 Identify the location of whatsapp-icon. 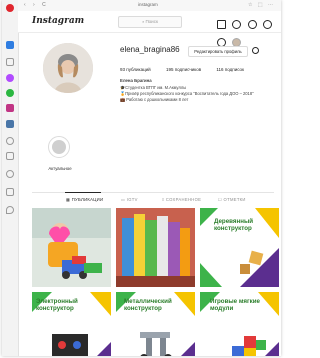
(10, 93).